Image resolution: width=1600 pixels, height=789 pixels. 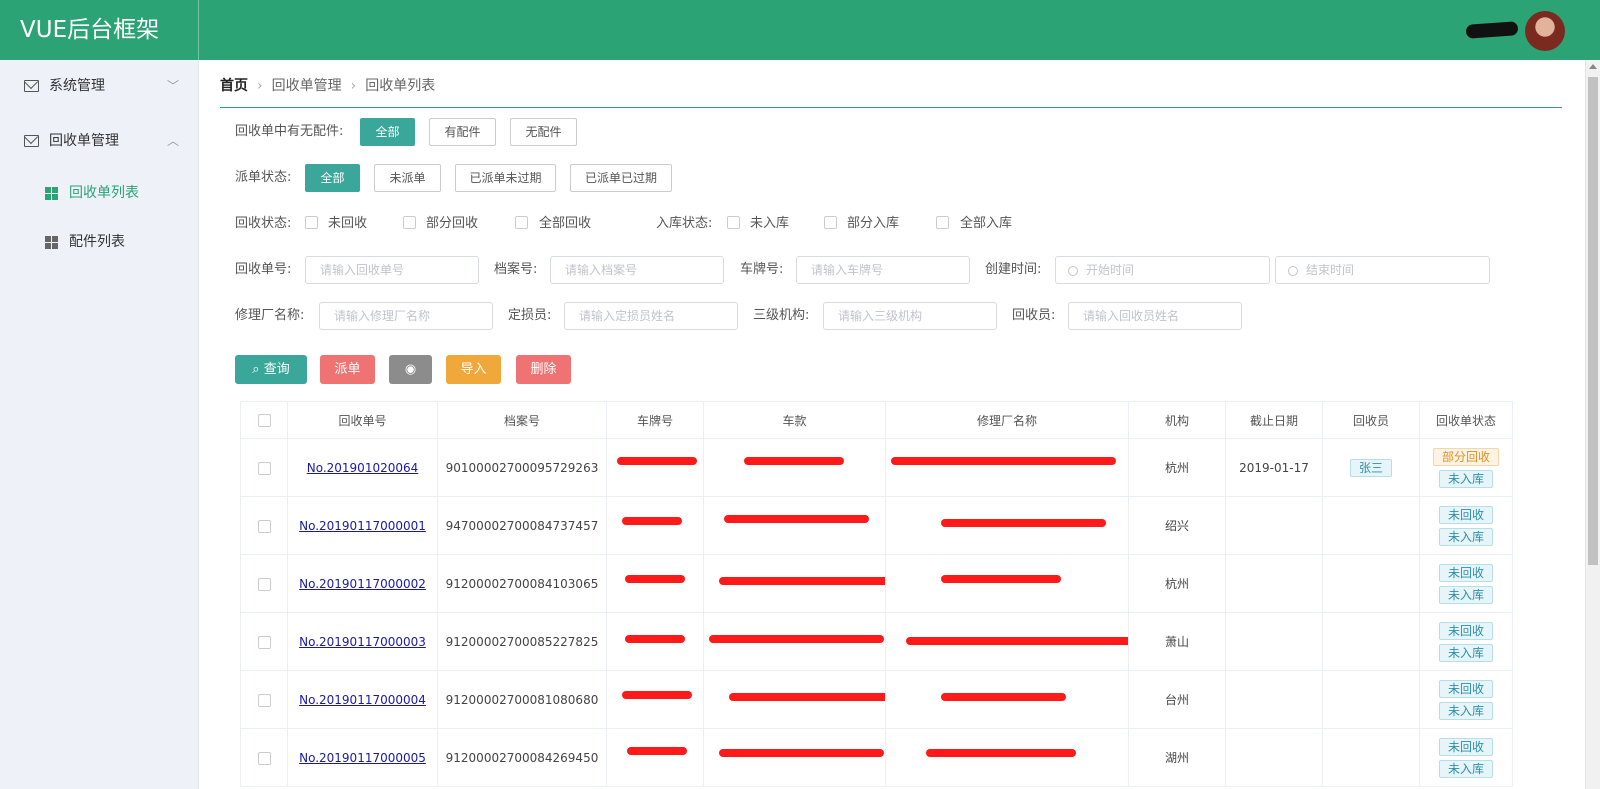 I want to click on start-time-input: 开始时间, so click(x=1162, y=270).